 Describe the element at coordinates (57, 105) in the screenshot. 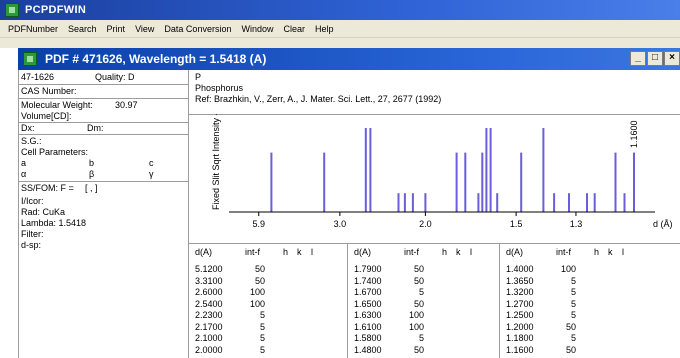

I see `molecular-weight-label: Molecular Weight:` at that location.